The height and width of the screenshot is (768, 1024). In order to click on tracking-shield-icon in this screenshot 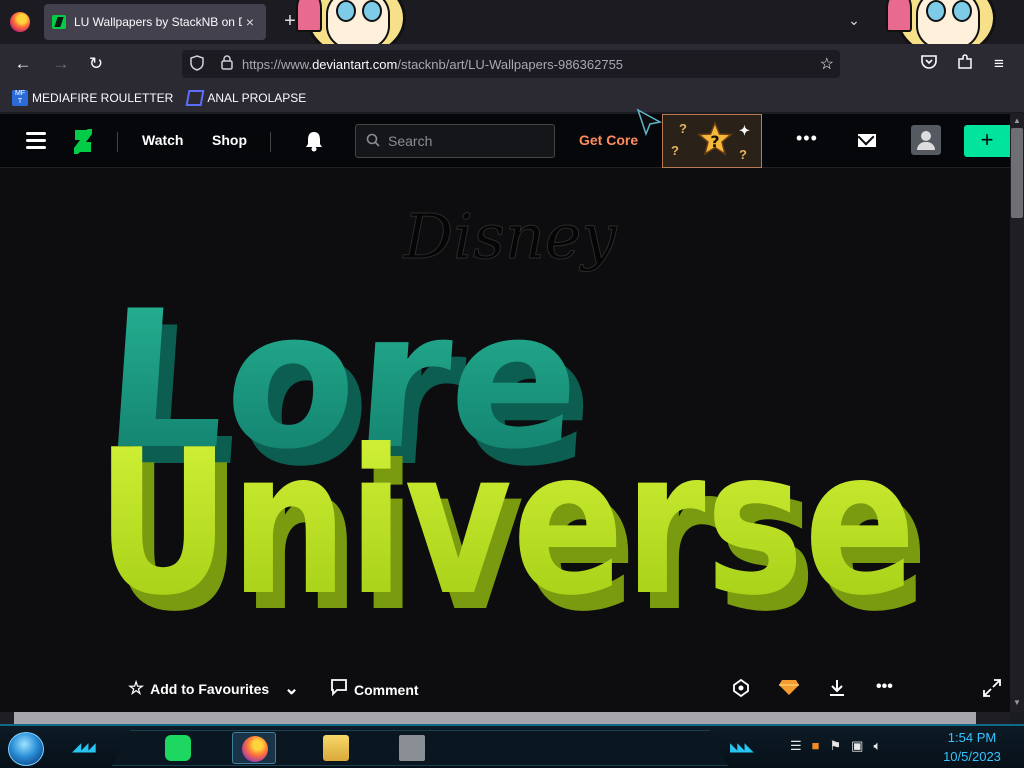, I will do `click(197, 64)`.